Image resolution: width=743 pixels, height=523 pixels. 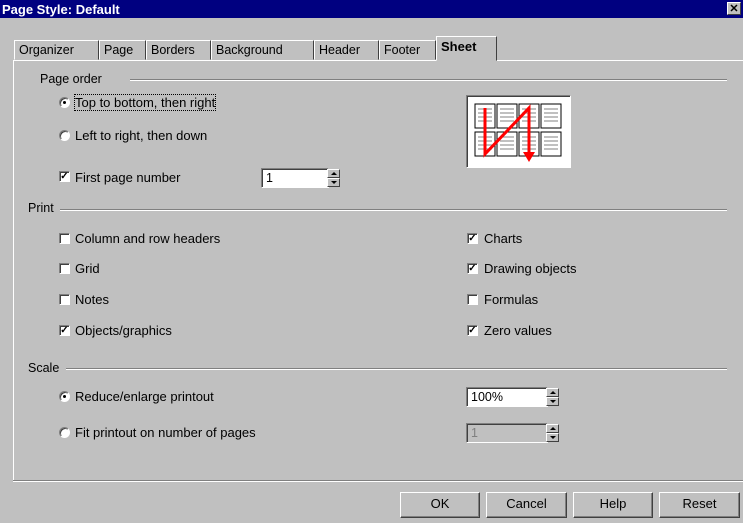 I want to click on fit-pages-input: 1, so click(x=507, y=433).